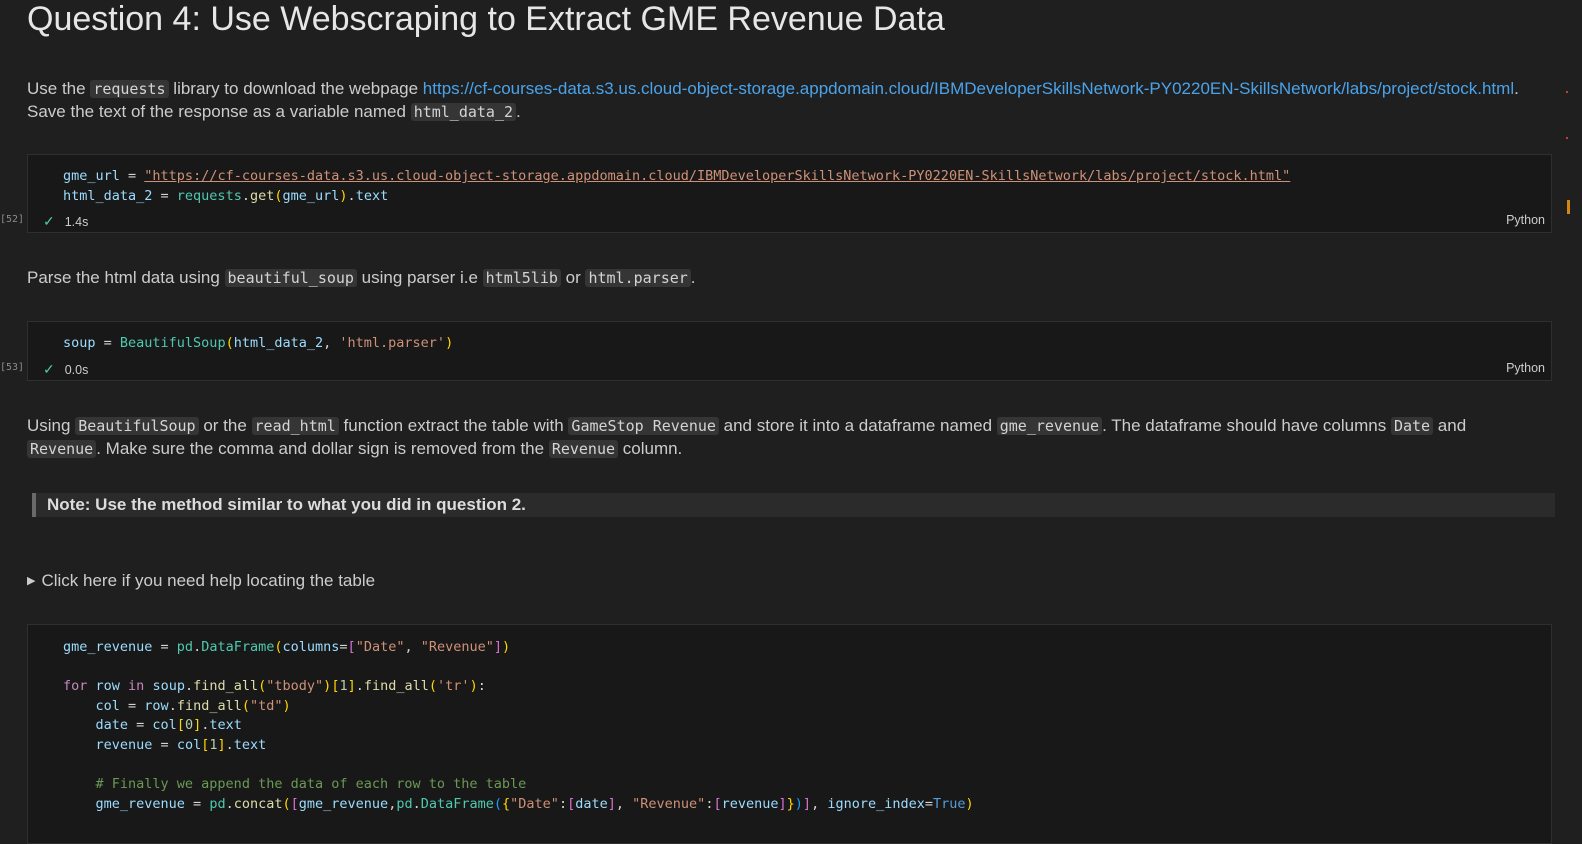  I want to click on cell-status: ✓ 1.4s, so click(65, 221).